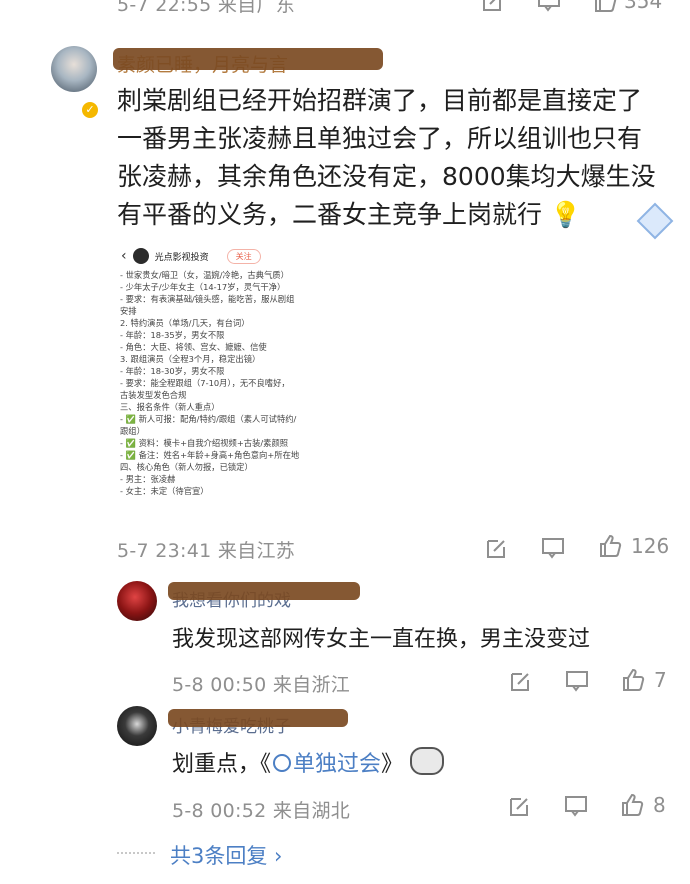 Image resolution: width=690 pixels, height=884 pixels. I want to click on reply-text-suffix: 》, so click(392, 764).